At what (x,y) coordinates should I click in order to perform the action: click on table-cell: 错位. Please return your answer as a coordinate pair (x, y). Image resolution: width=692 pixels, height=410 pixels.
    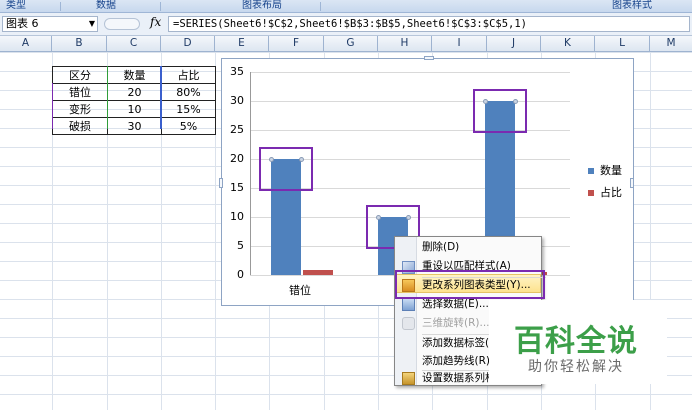
    Looking at the image, I should click on (80, 92).